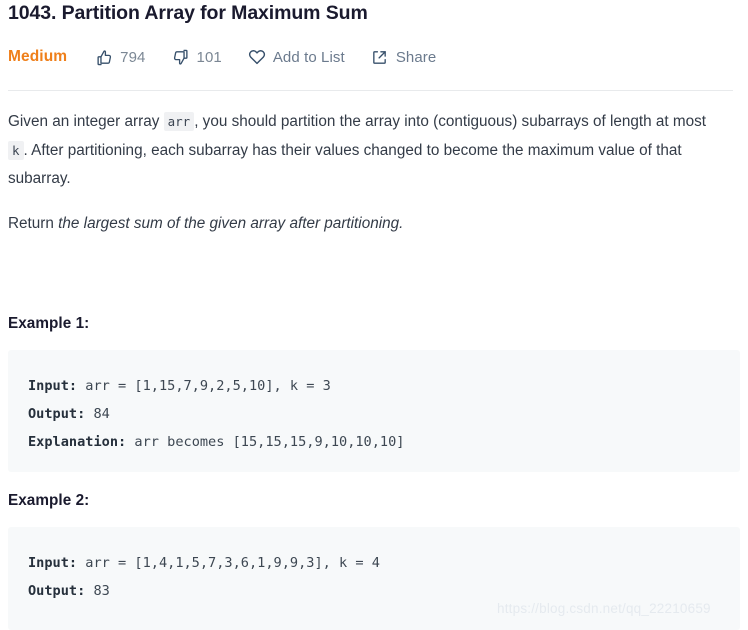 This screenshot has width=748, height=630. I want to click on like-count: 794, so click(133, 57).